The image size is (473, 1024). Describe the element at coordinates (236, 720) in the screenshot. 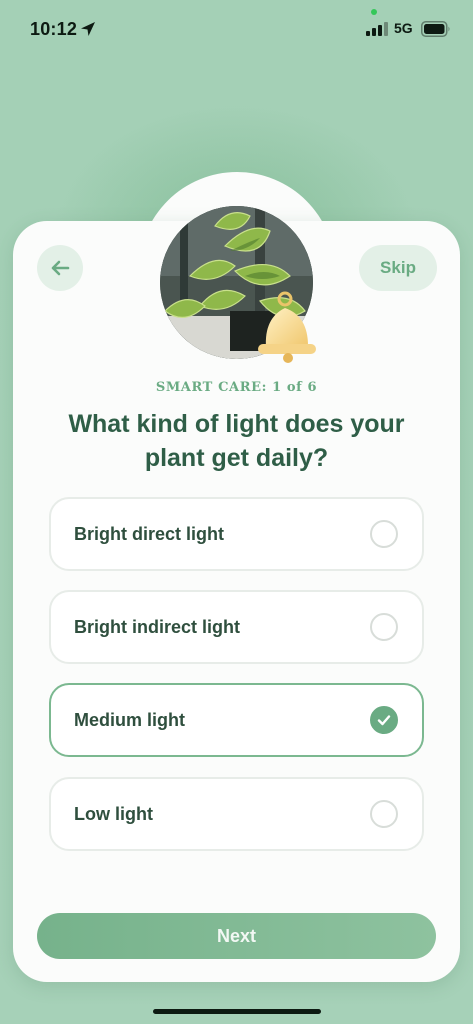

I see `option-medium-light: Medium light` at that location.